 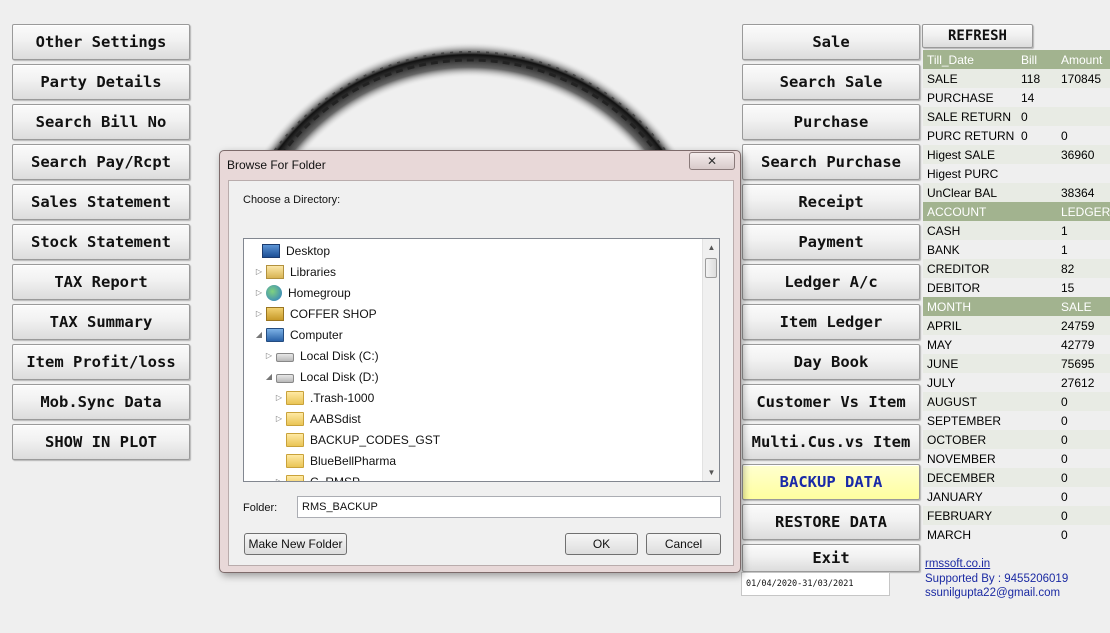 I want to click on financial-year-field: 01/04/2020-31/03/2021, so click(x=815, y=584).